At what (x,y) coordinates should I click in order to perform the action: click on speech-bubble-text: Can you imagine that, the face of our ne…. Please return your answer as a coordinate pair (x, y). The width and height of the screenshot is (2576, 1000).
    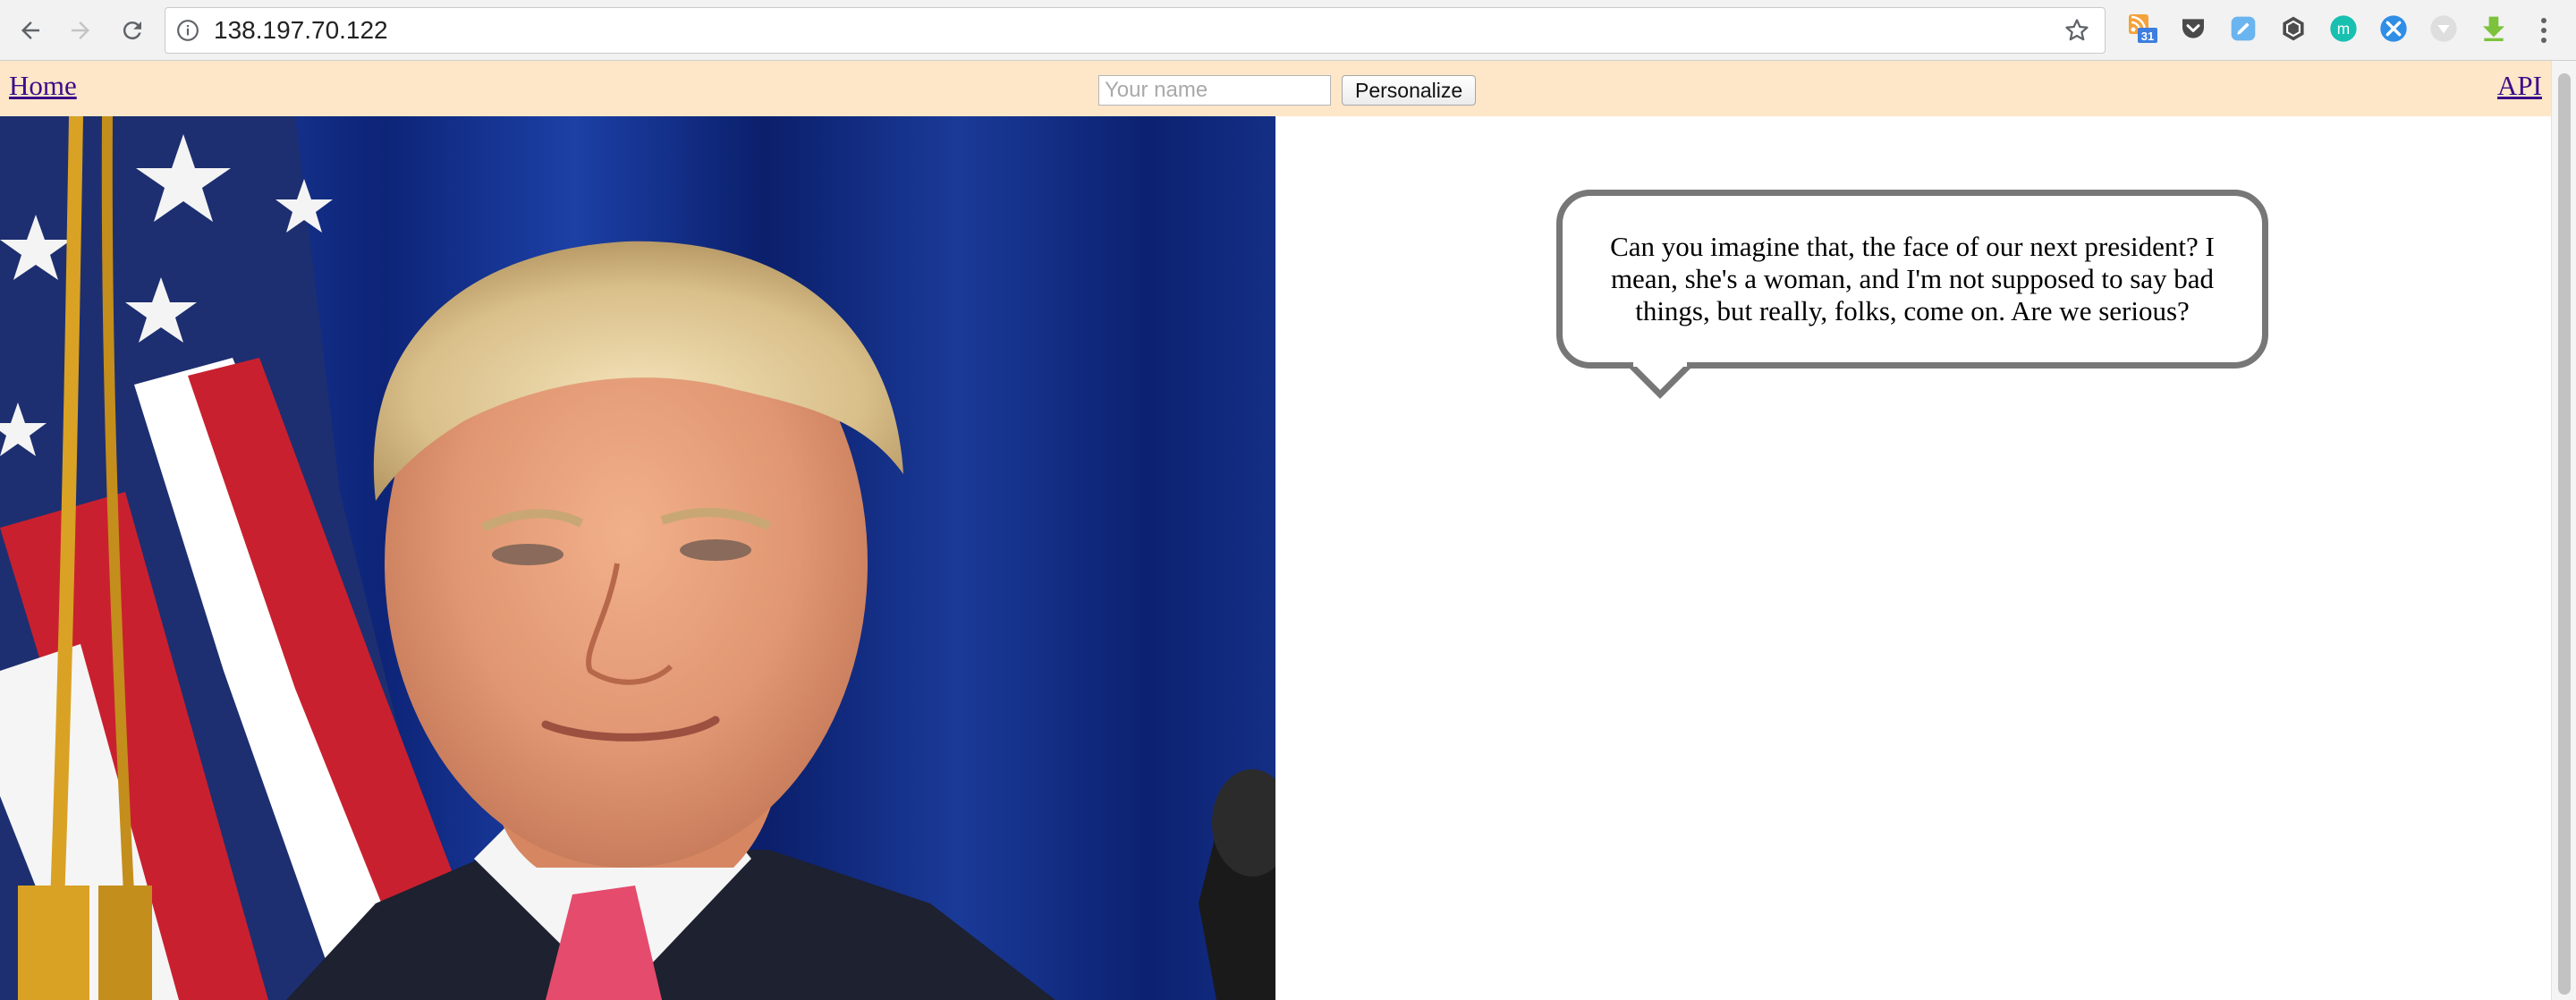
    Looking at the image, I should click on (1912, 279).